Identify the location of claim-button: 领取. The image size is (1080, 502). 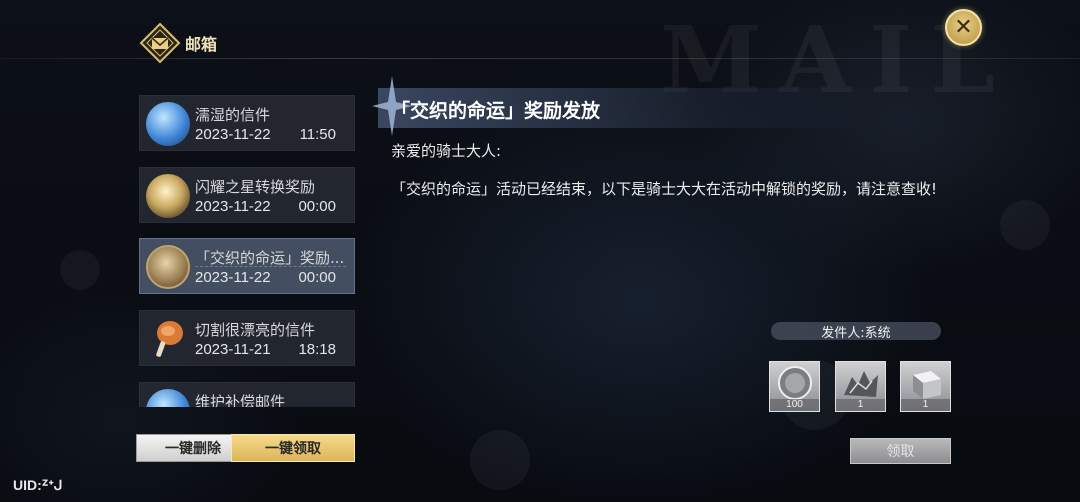
(900, 451).